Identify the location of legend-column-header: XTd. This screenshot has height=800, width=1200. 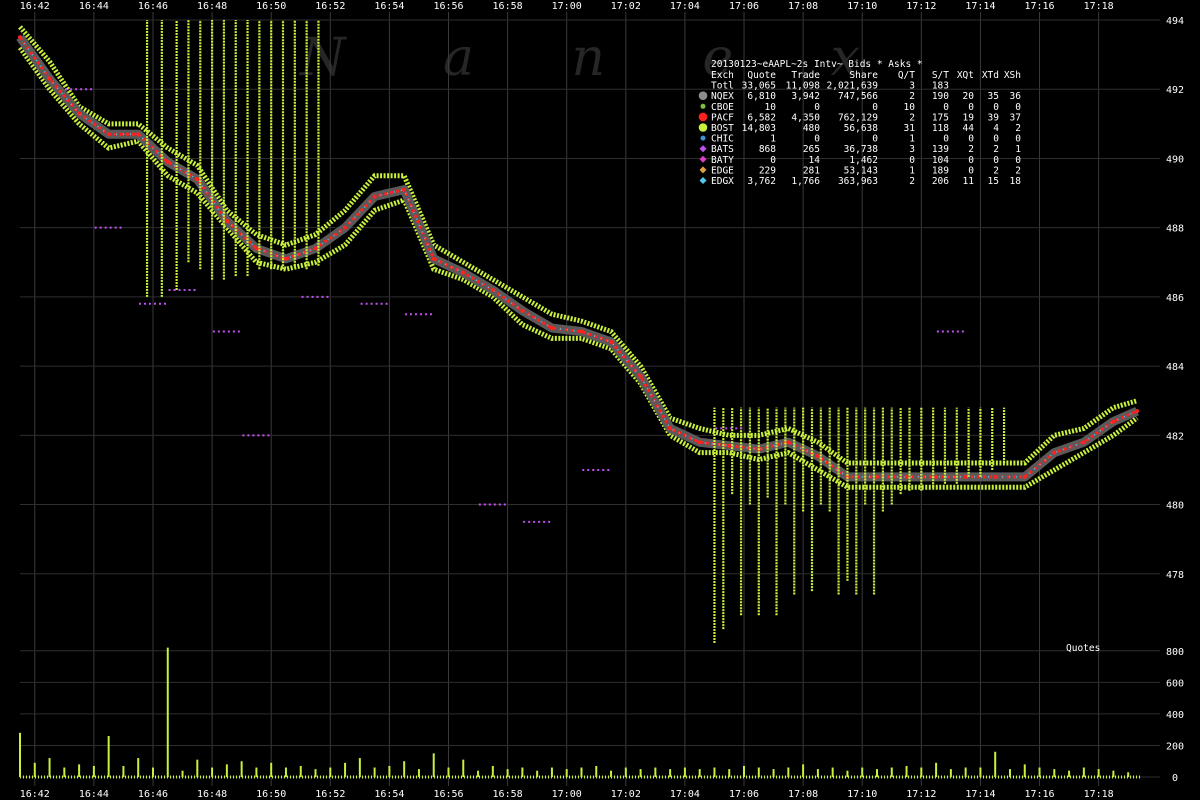
(990, 75).